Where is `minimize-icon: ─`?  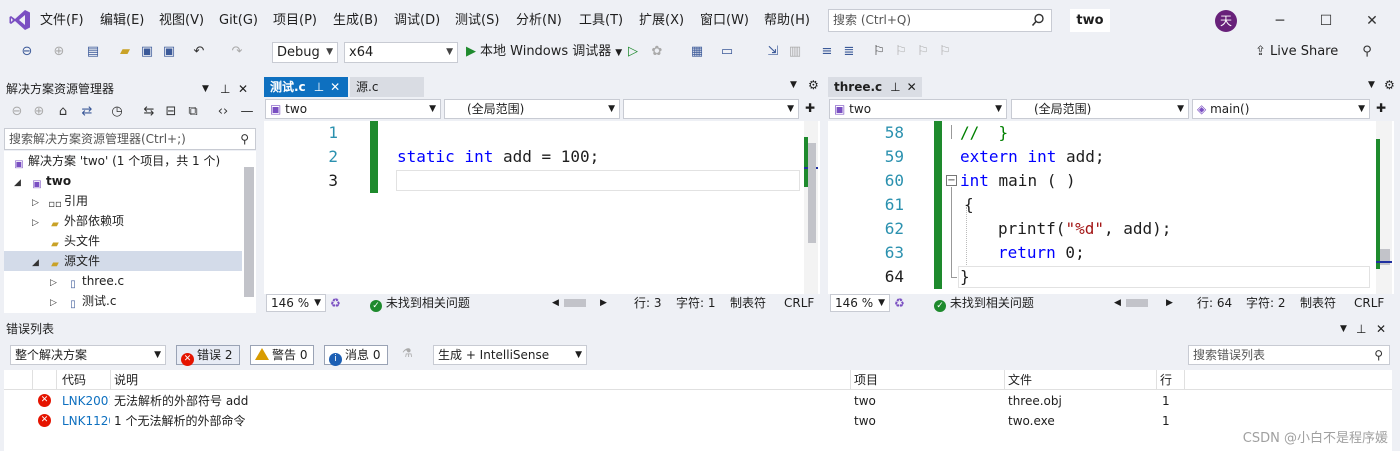 minimize-icon: ─ is located at coordinates (1280, 21).